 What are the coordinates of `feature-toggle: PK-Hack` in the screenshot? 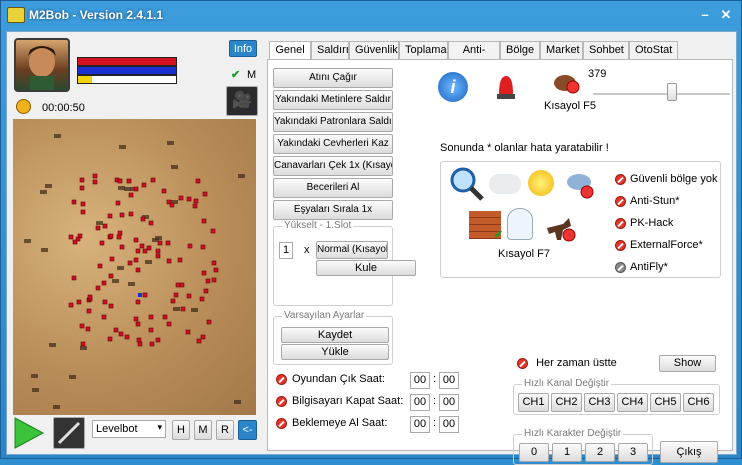 It's located at (644, 223).